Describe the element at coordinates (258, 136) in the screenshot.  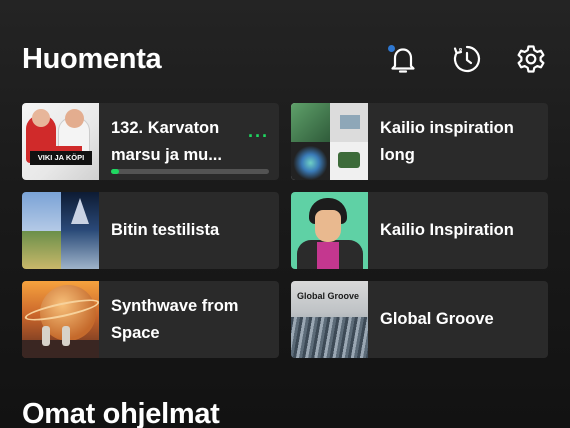
I see `more-options-icon: ···` at that location.